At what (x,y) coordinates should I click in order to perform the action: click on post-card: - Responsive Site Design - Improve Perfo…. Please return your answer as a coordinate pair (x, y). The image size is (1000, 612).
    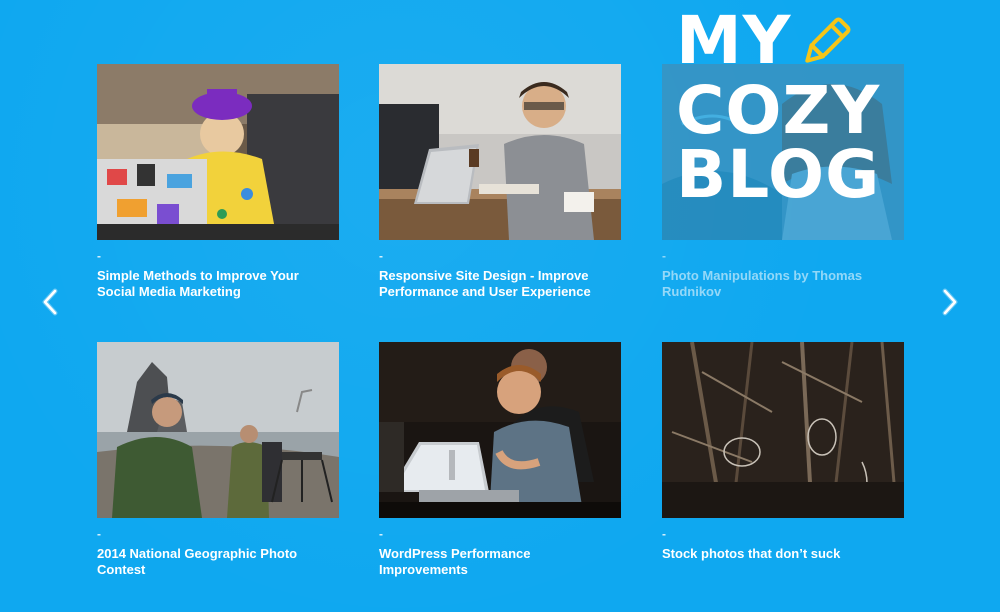
    Looking at the image, I should click on (500, 182).